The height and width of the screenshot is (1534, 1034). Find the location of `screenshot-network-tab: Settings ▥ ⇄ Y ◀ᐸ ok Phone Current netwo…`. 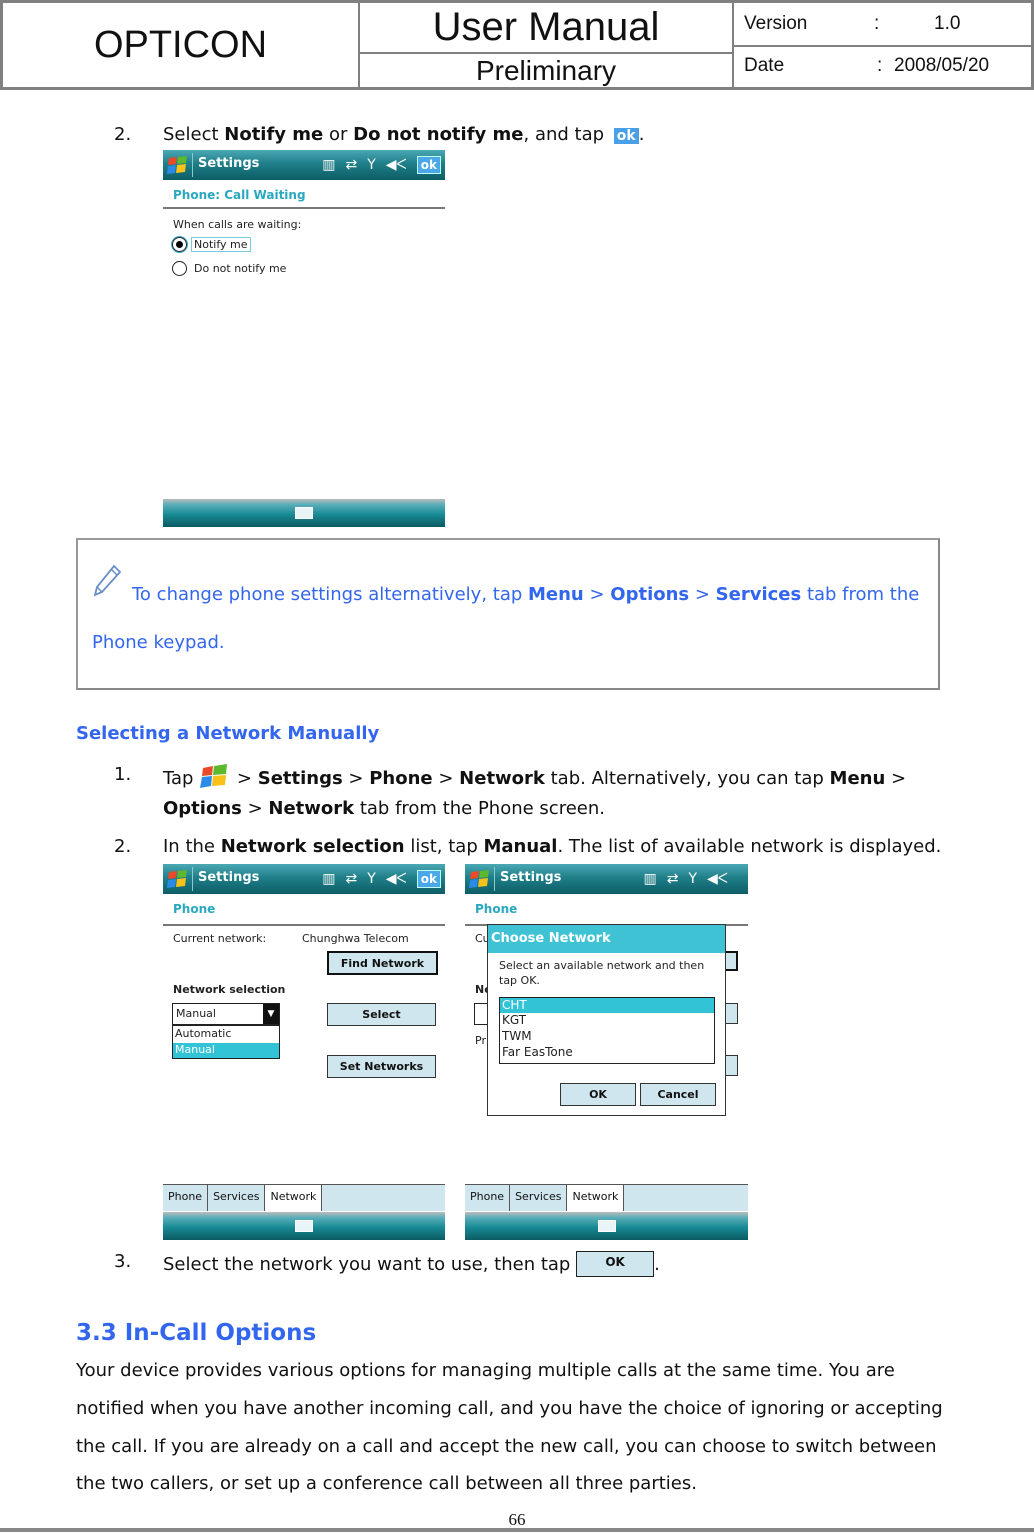

screenshot-network-tab: Settings ▥ ⇄ Y ◀ᐸ ok Phone Current netwo… is located at coordinates (304, 1052).